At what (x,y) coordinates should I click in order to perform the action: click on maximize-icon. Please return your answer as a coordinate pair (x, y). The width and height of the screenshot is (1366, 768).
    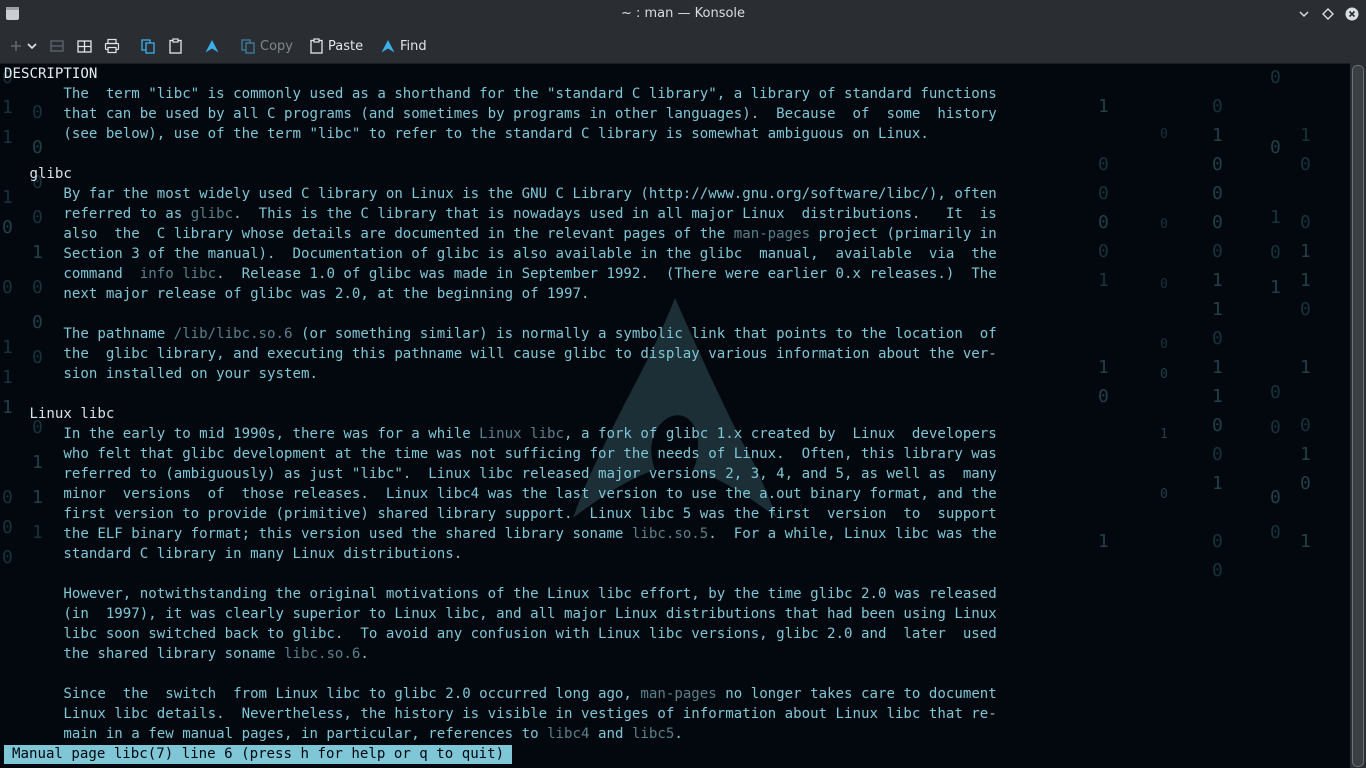
    Looking at the image, I should click on (1328, 14).